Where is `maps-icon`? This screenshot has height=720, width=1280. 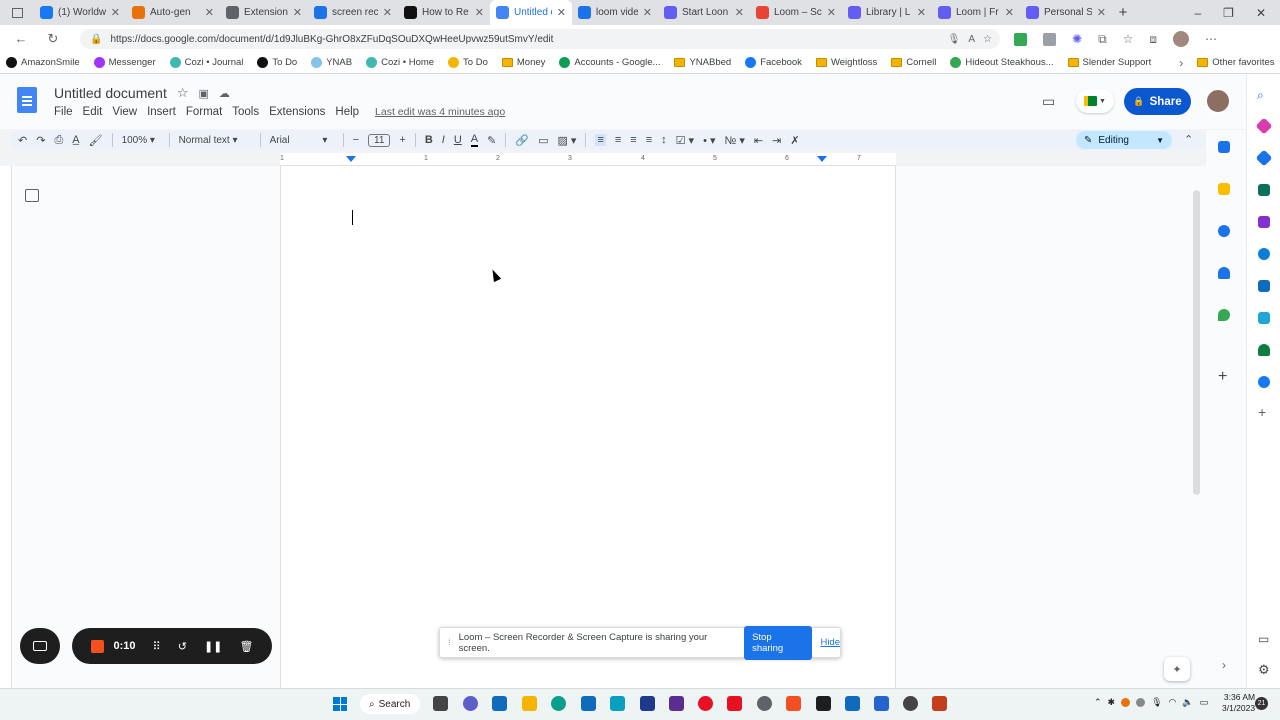
maps-icon is located at coordinates (1224, 315).